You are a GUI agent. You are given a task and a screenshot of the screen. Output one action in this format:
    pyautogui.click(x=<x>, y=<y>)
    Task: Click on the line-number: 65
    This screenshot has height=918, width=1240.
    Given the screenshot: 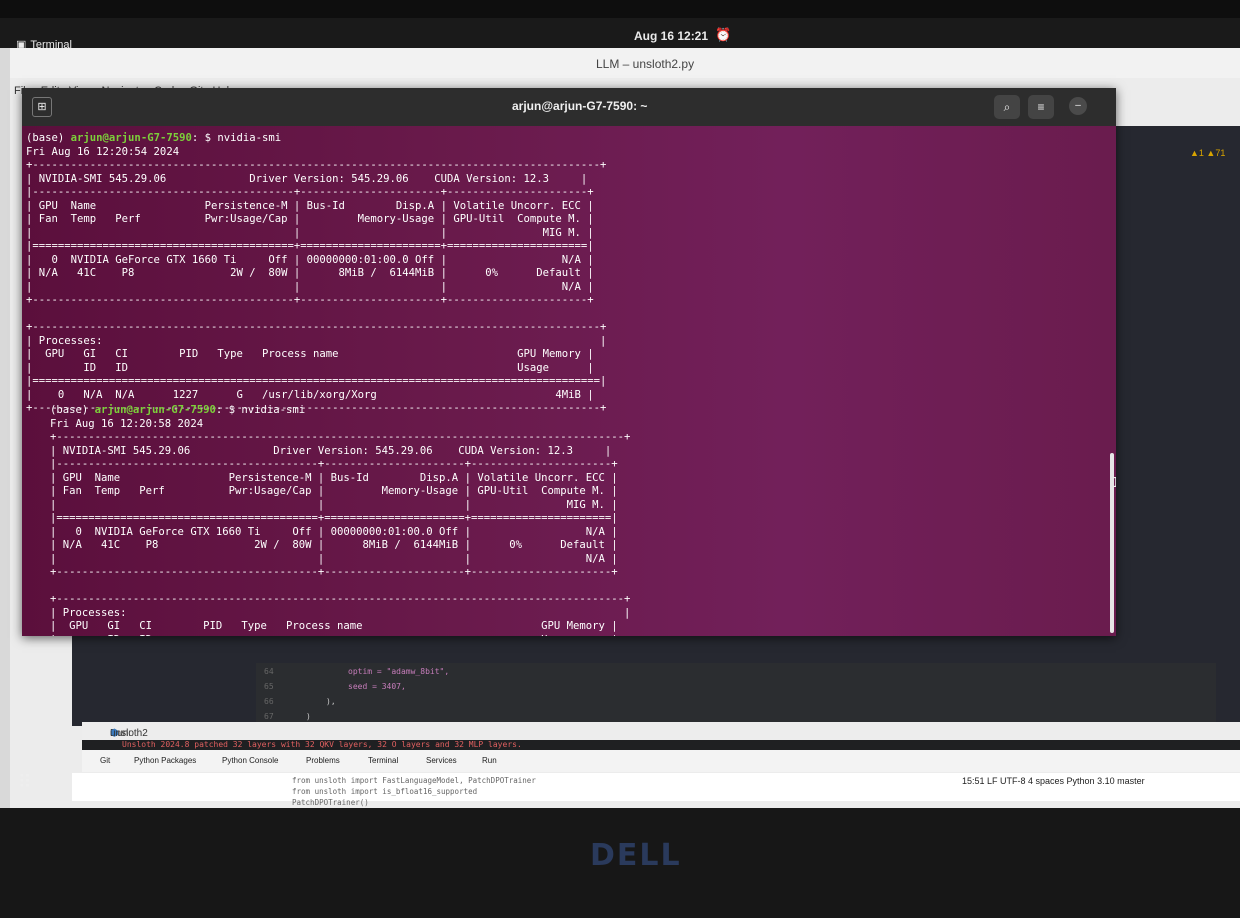 What is the action you would take?
    pyautogui.click(x=269, y=686)
    